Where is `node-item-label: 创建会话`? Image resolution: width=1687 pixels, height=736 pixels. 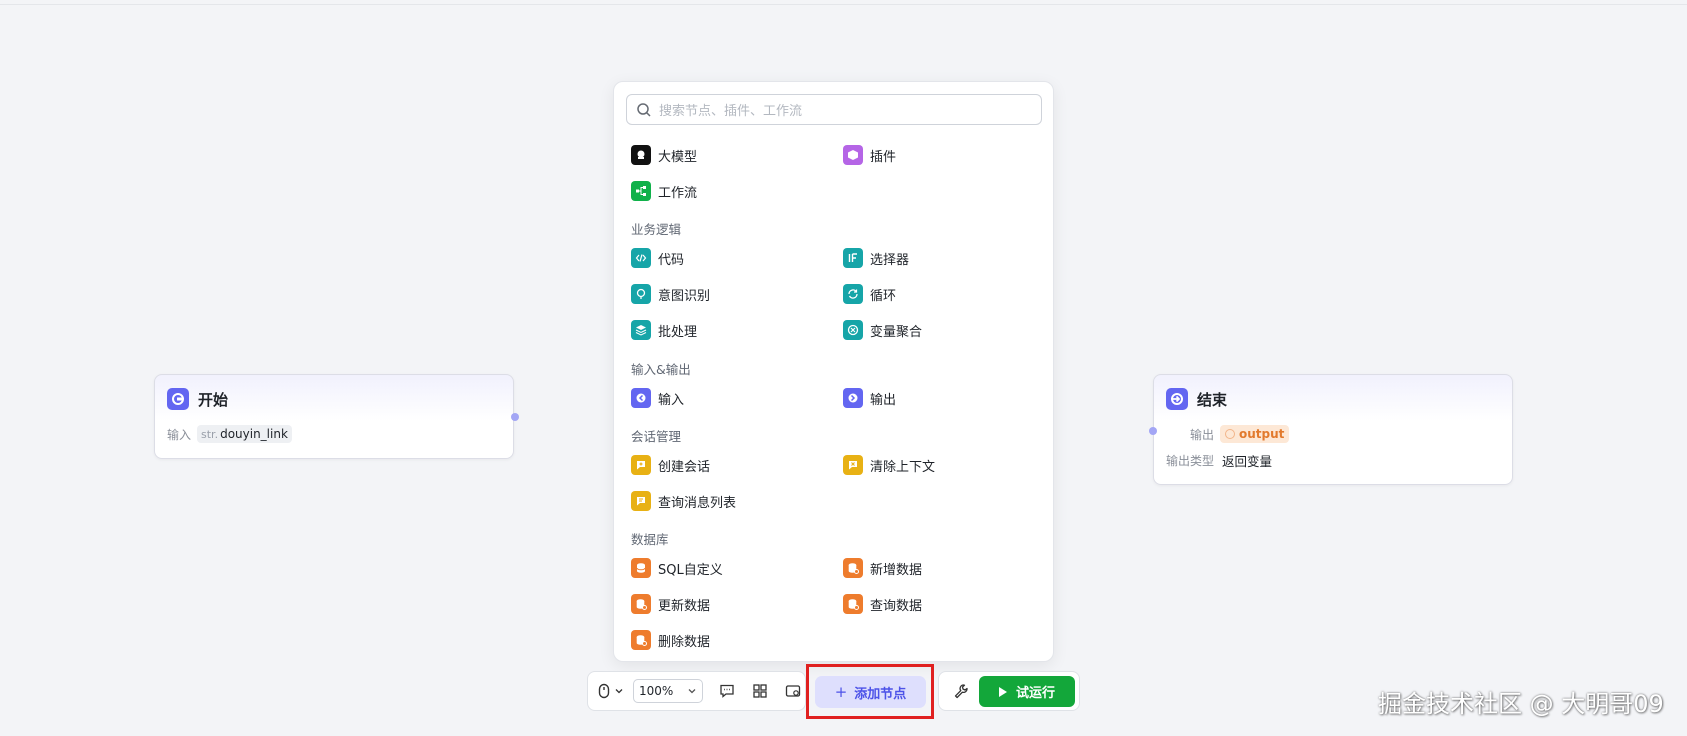
node-item-label: 创建会话 is located at coordinates (684, 467).